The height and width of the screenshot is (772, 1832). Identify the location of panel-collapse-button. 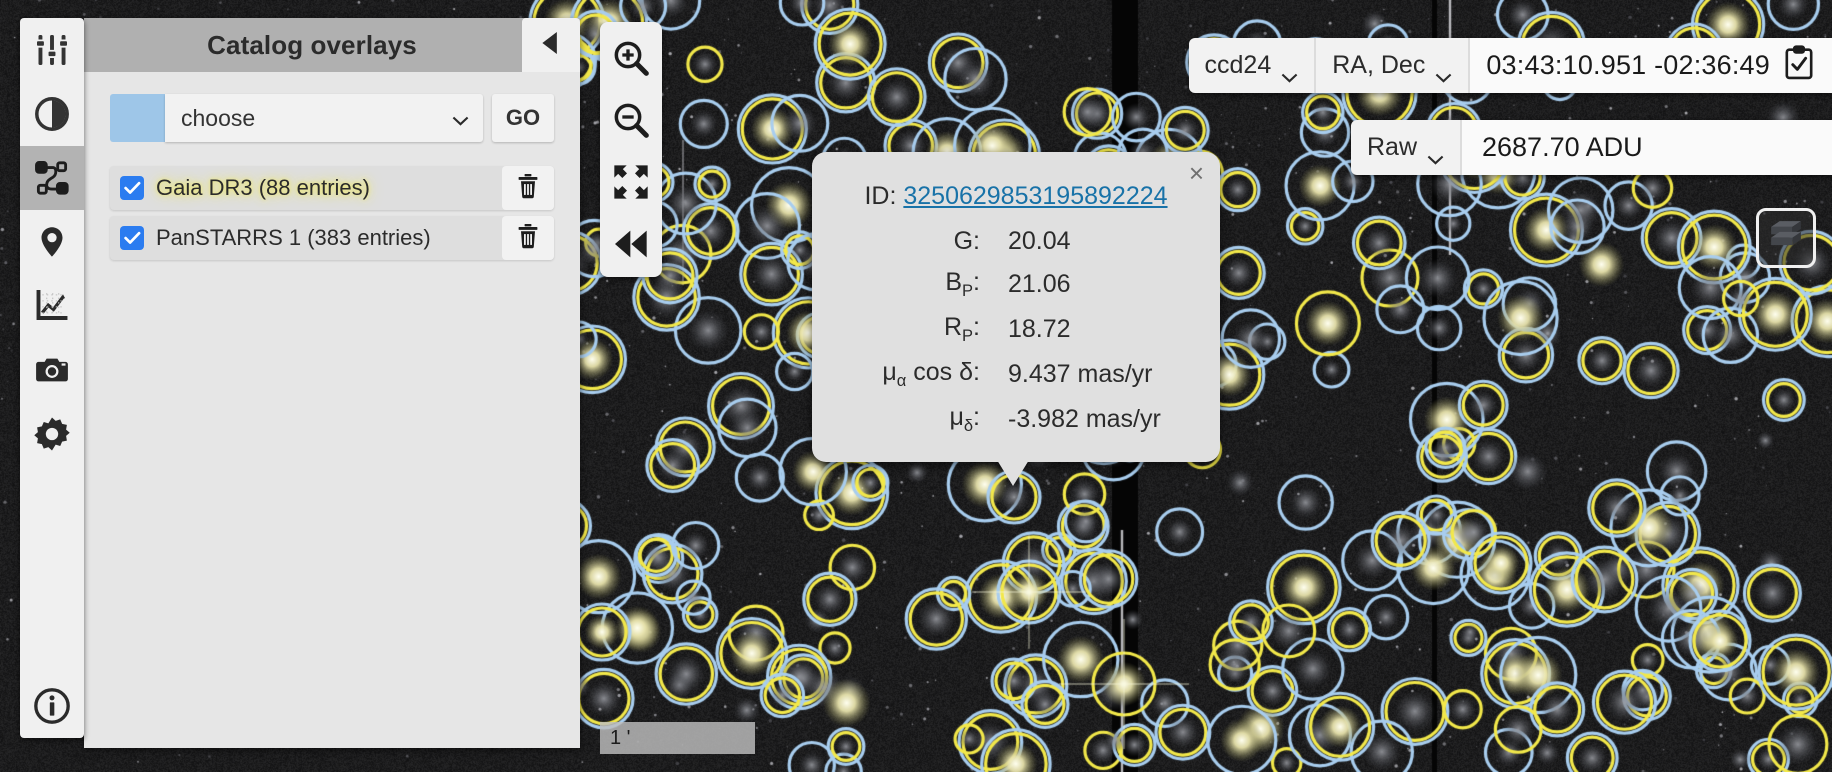
(551, 45).